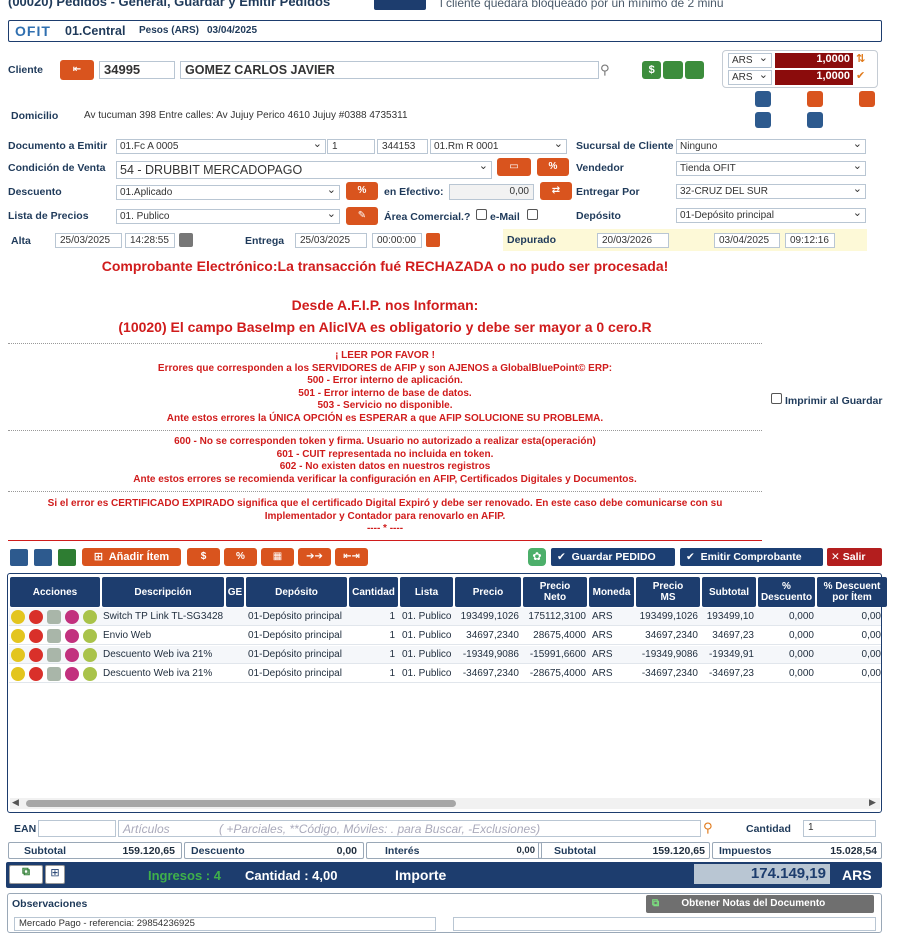  Describe the element at coordinates (751, 557) in the screenshot. I see `emit-button: ✔ Emitir Comprobante` at that location.